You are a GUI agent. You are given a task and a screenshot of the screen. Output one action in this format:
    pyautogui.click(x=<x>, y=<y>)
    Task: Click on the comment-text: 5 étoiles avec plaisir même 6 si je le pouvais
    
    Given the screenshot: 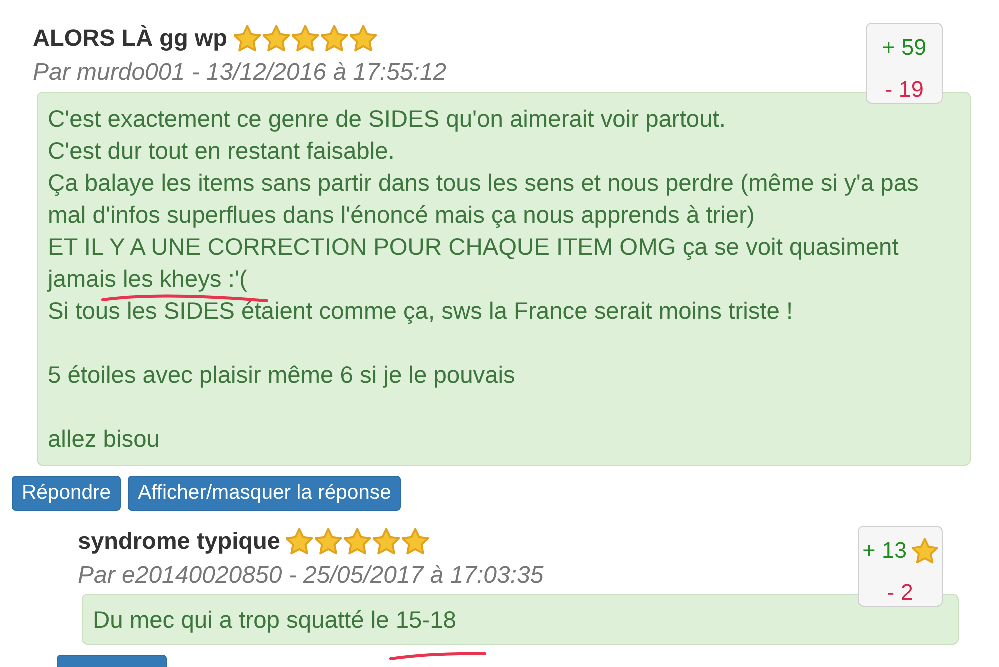 What is the action you would take?
    pyautogui.click(x=282, y=376)
    